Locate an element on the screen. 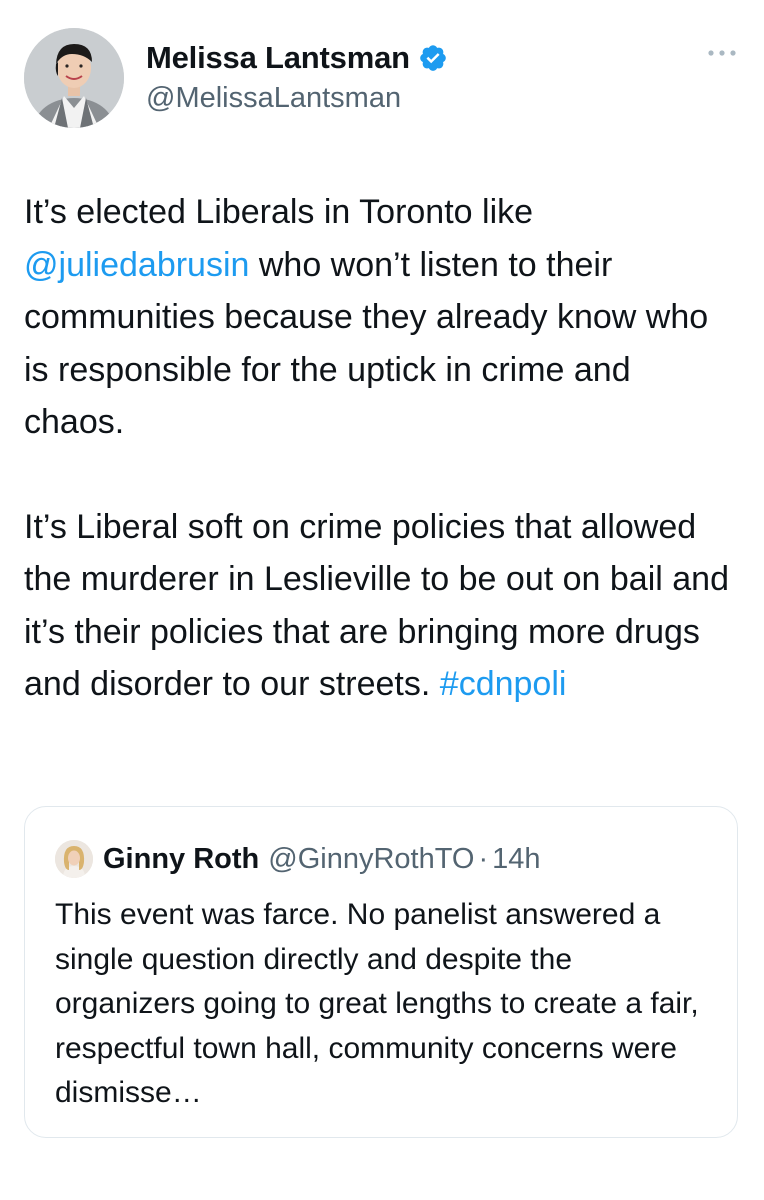 This screenshot has height=1200, width=764. quoted-author-avatar is located at coordinates (74, 859).